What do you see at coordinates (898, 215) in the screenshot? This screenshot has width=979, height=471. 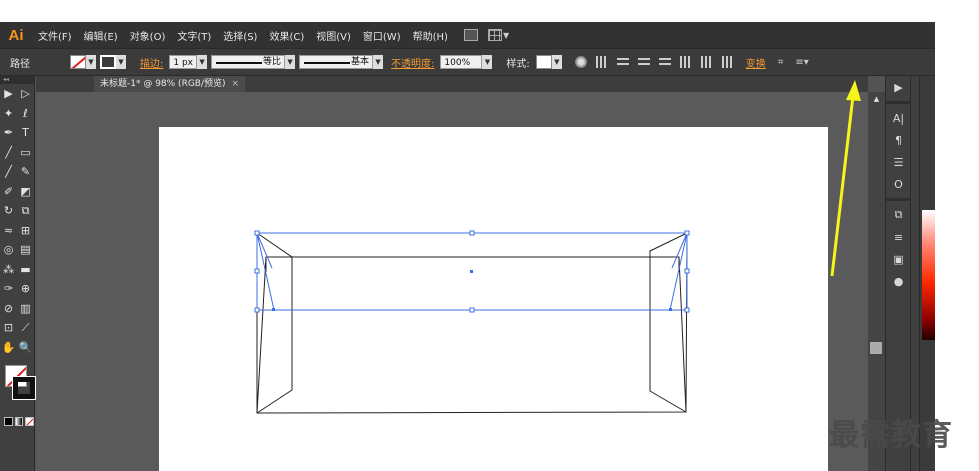 I see `dock-panel-icon: ⧉` at bounding box center [898, 215].